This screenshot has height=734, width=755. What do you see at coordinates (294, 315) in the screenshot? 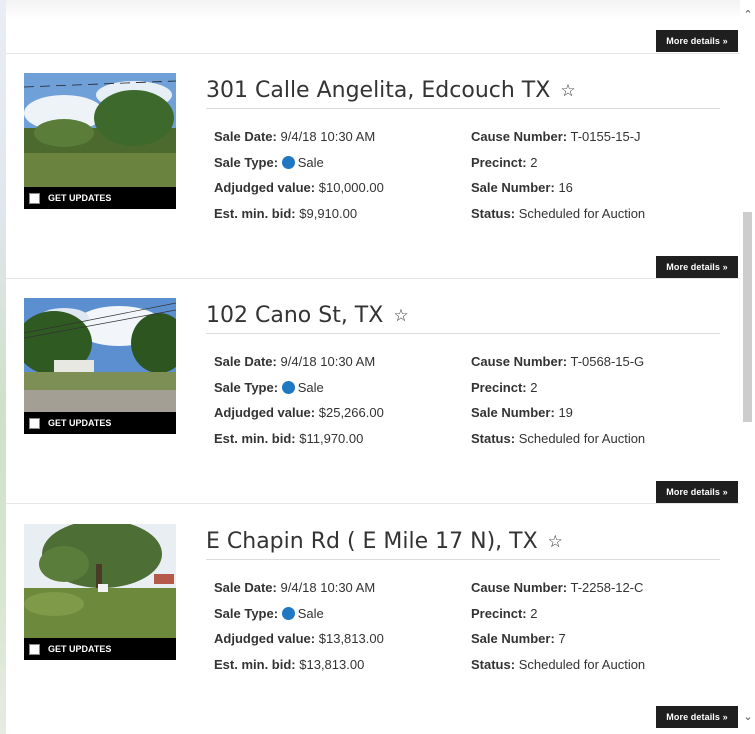
I see `listing-title: 102 Cano St, TX` at bounding box center [294, 315].